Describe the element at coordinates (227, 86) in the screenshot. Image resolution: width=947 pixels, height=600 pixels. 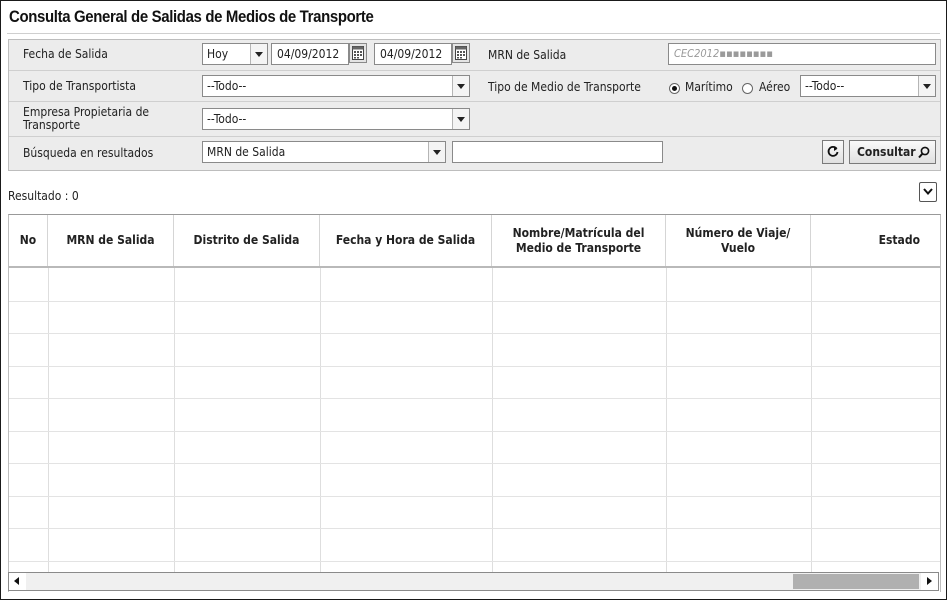
I see `tipo-transportista-value: --Todo--` at that location.